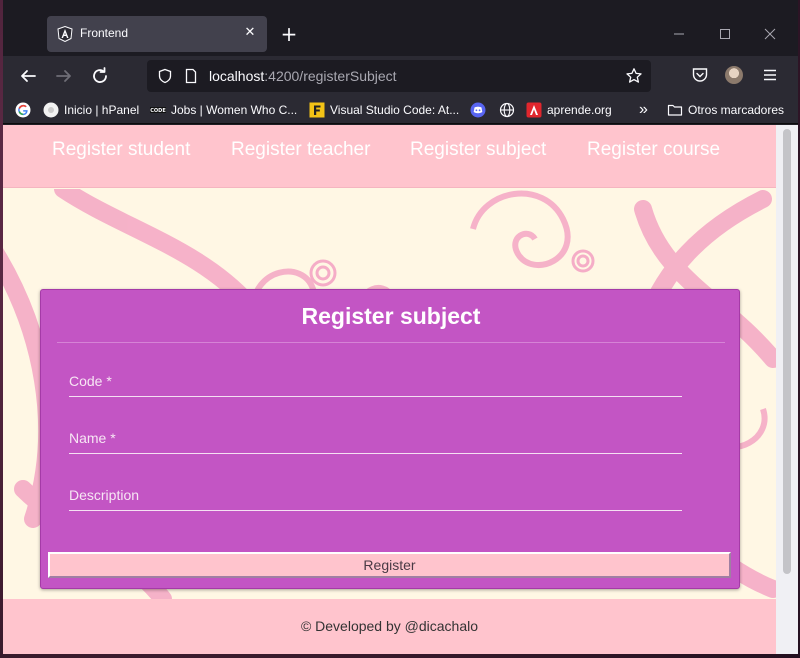 The width and height of the screenshot is (800, 658). Describe the element at coordinates (375, 382) in the screenshot. I see `code-field: Code *` at that location.